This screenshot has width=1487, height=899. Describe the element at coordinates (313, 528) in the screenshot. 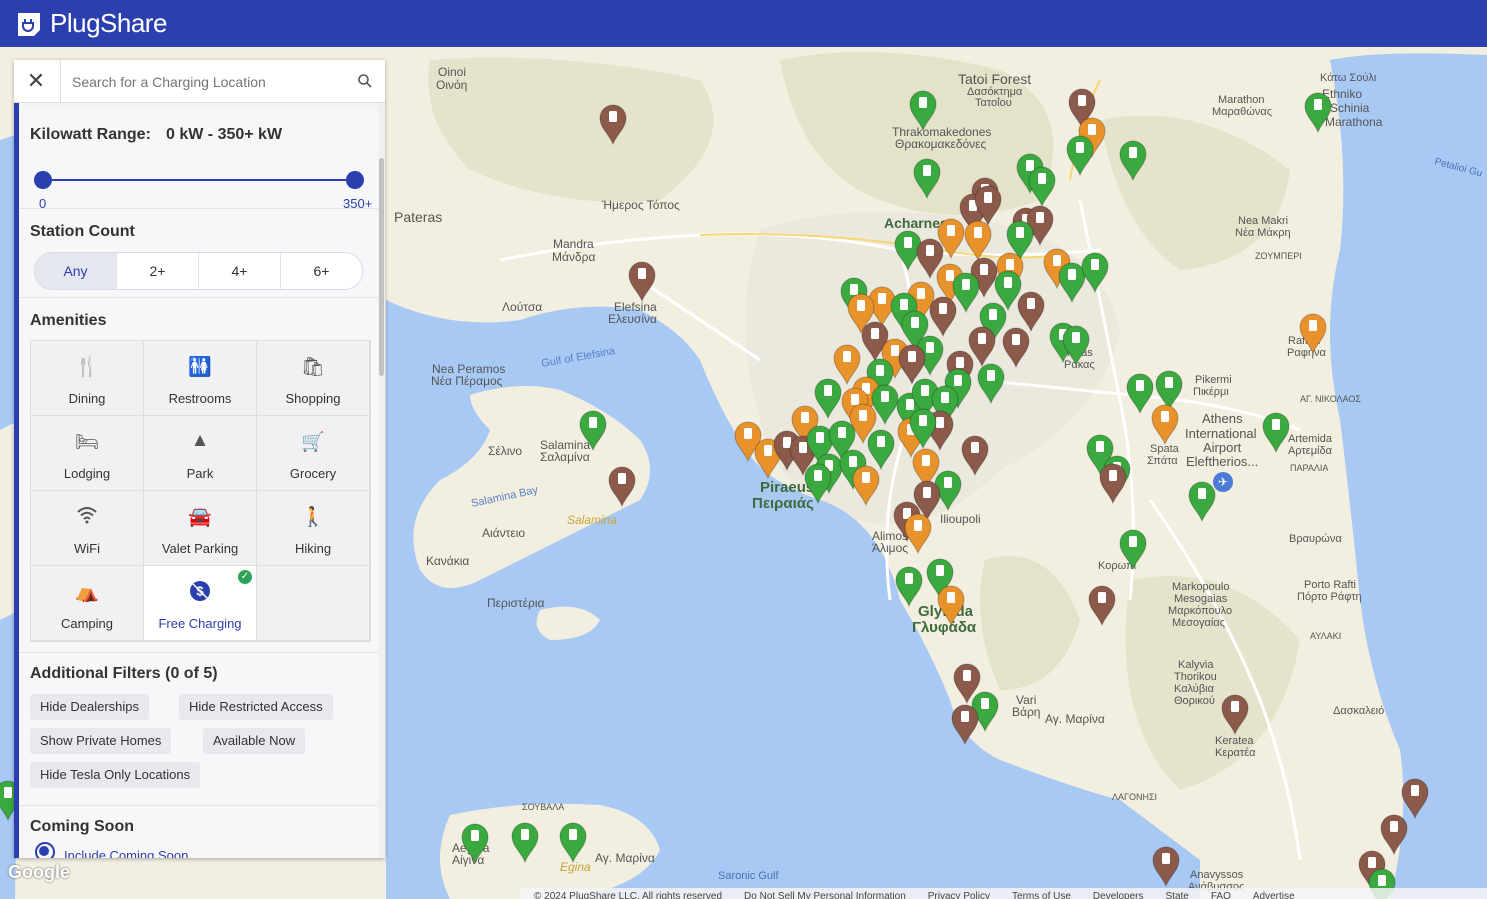

I see `amenity-hiking: 🚶 Hiking` at that location.